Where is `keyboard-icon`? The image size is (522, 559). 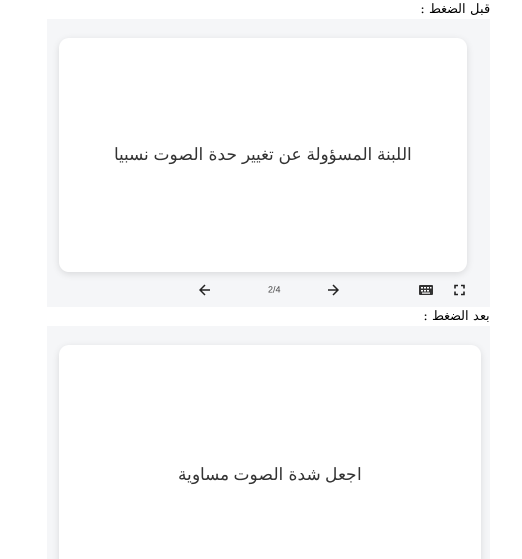
keyboard-icon is located at coordinates (426, 289).